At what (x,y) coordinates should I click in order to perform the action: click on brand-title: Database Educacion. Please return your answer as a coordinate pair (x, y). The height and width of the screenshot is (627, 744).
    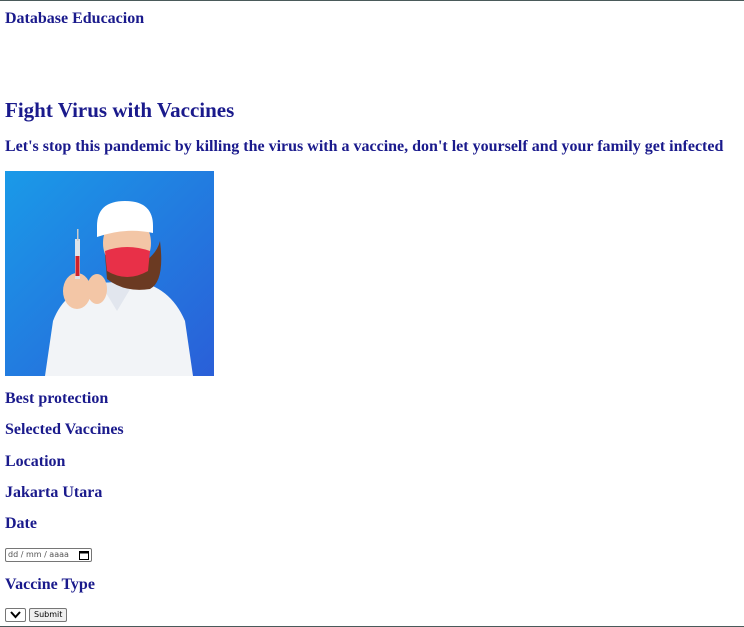
    Looking at the image, I should click on (75, 18).